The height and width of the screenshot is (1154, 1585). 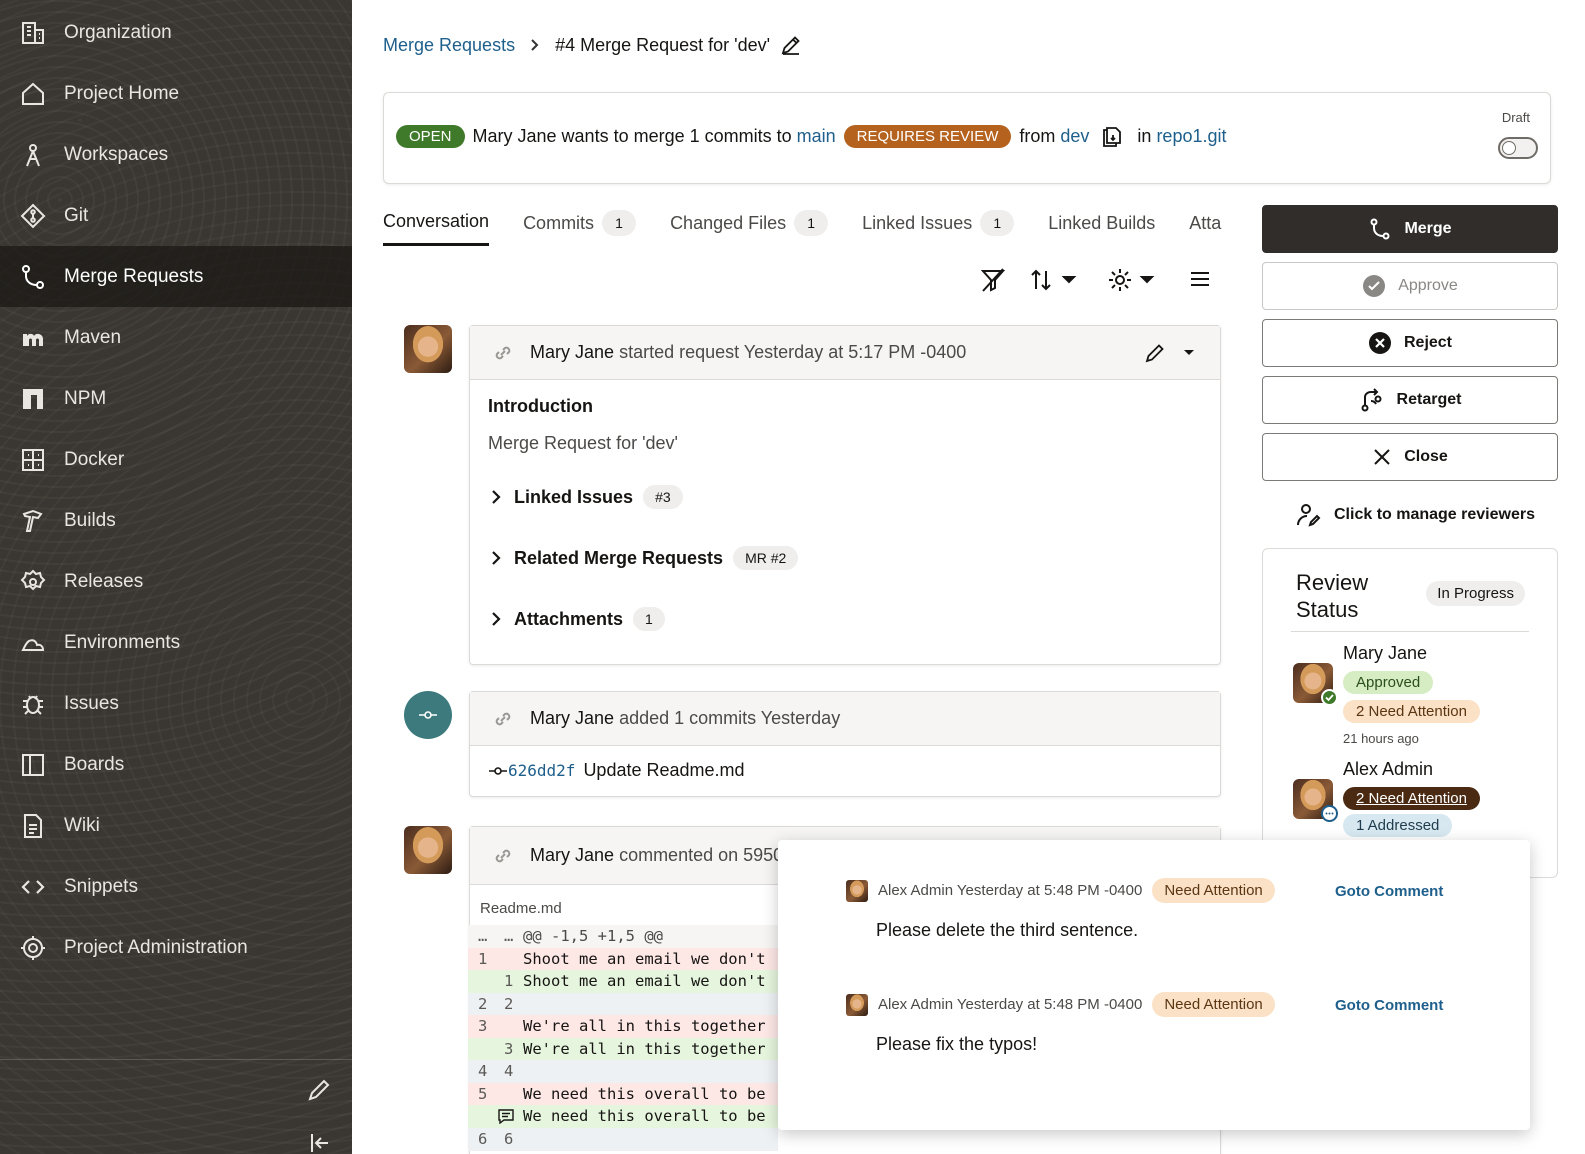 I want to click on edit-description-icon, so click(x=1155, y=353).